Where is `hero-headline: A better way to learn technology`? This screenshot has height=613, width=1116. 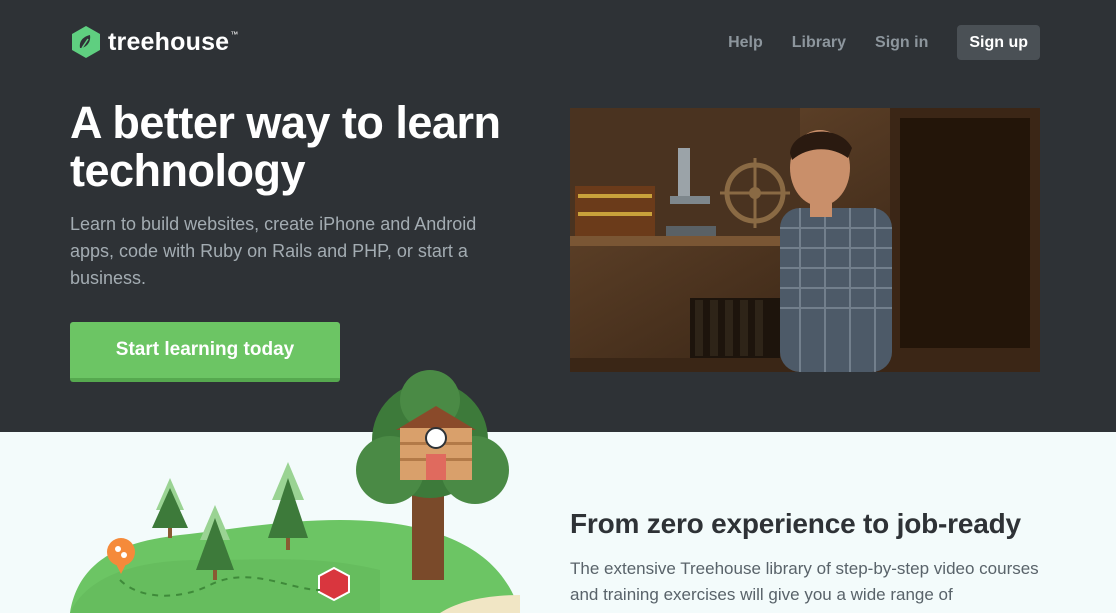
hero-headline: A better way to learn technology is located at coordinates (285, 146).